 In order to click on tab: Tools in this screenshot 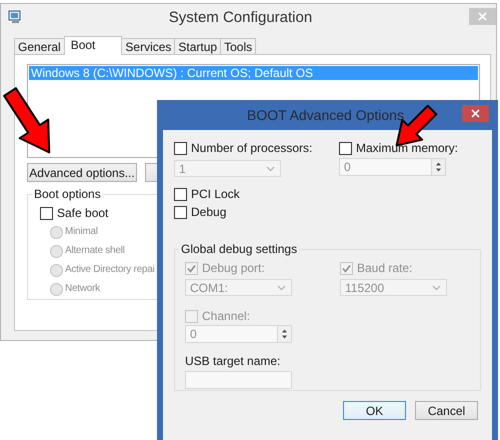, I will do `click(238, 46)`.